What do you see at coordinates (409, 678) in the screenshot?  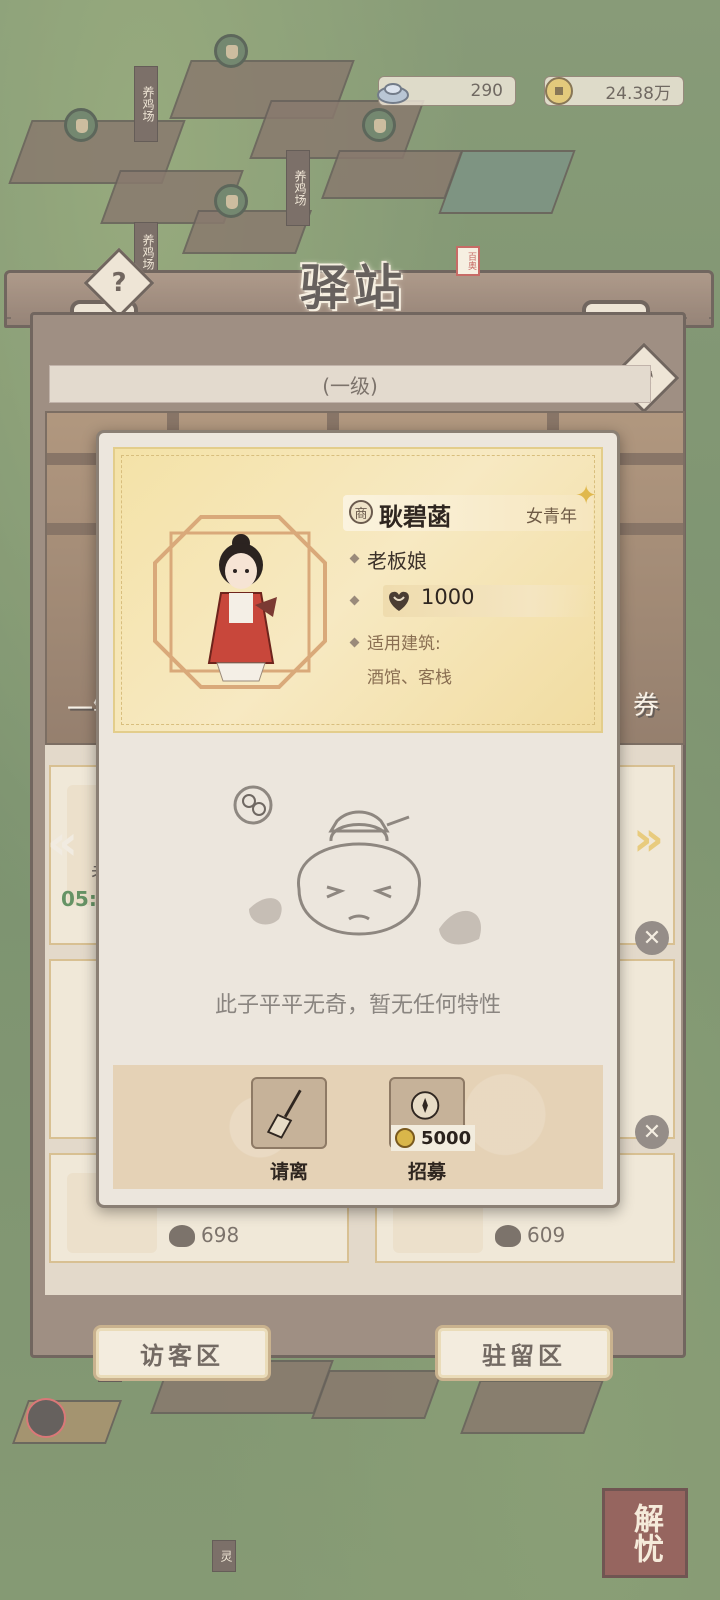 I see `suitable-buildings-value: 酒馆、客栈` at bounding box center [409, 678].